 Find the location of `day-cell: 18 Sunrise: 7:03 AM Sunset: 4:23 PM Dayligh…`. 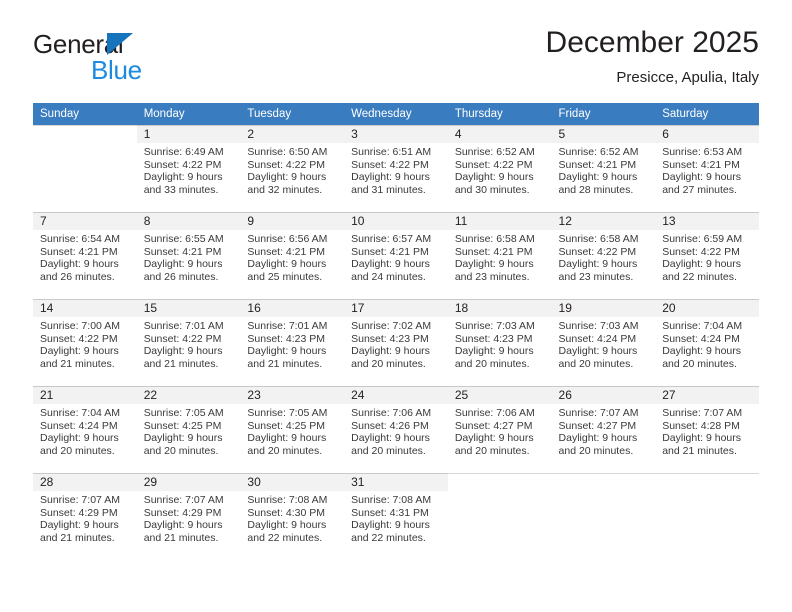

day-cell: 18 Sunrise: 7:03 AM Sunset: 4:23 PM Dayligh… is located at coordinates (499, 342).